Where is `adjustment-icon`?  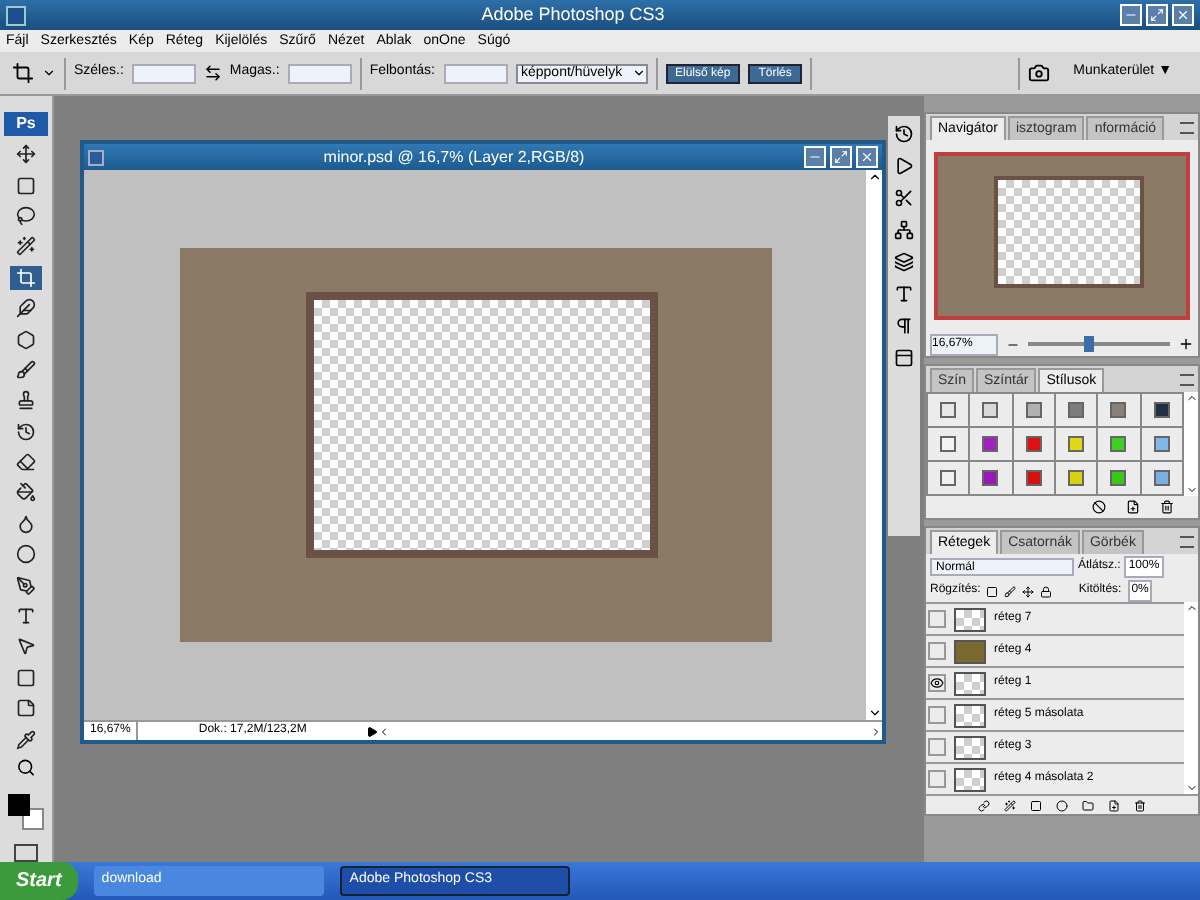 adjustment-icon is located at coordinates (1062, 805).